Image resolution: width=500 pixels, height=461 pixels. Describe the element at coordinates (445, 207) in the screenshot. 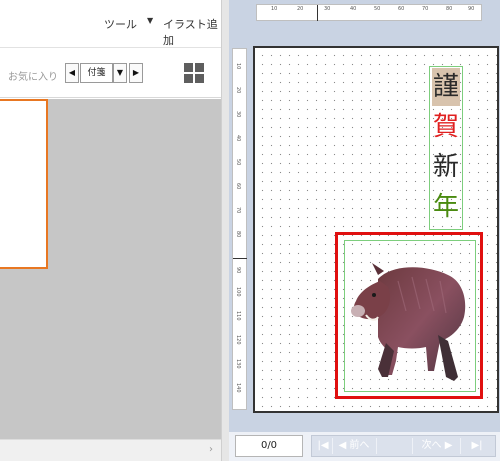

I see `greeting-char: 年` at that location.